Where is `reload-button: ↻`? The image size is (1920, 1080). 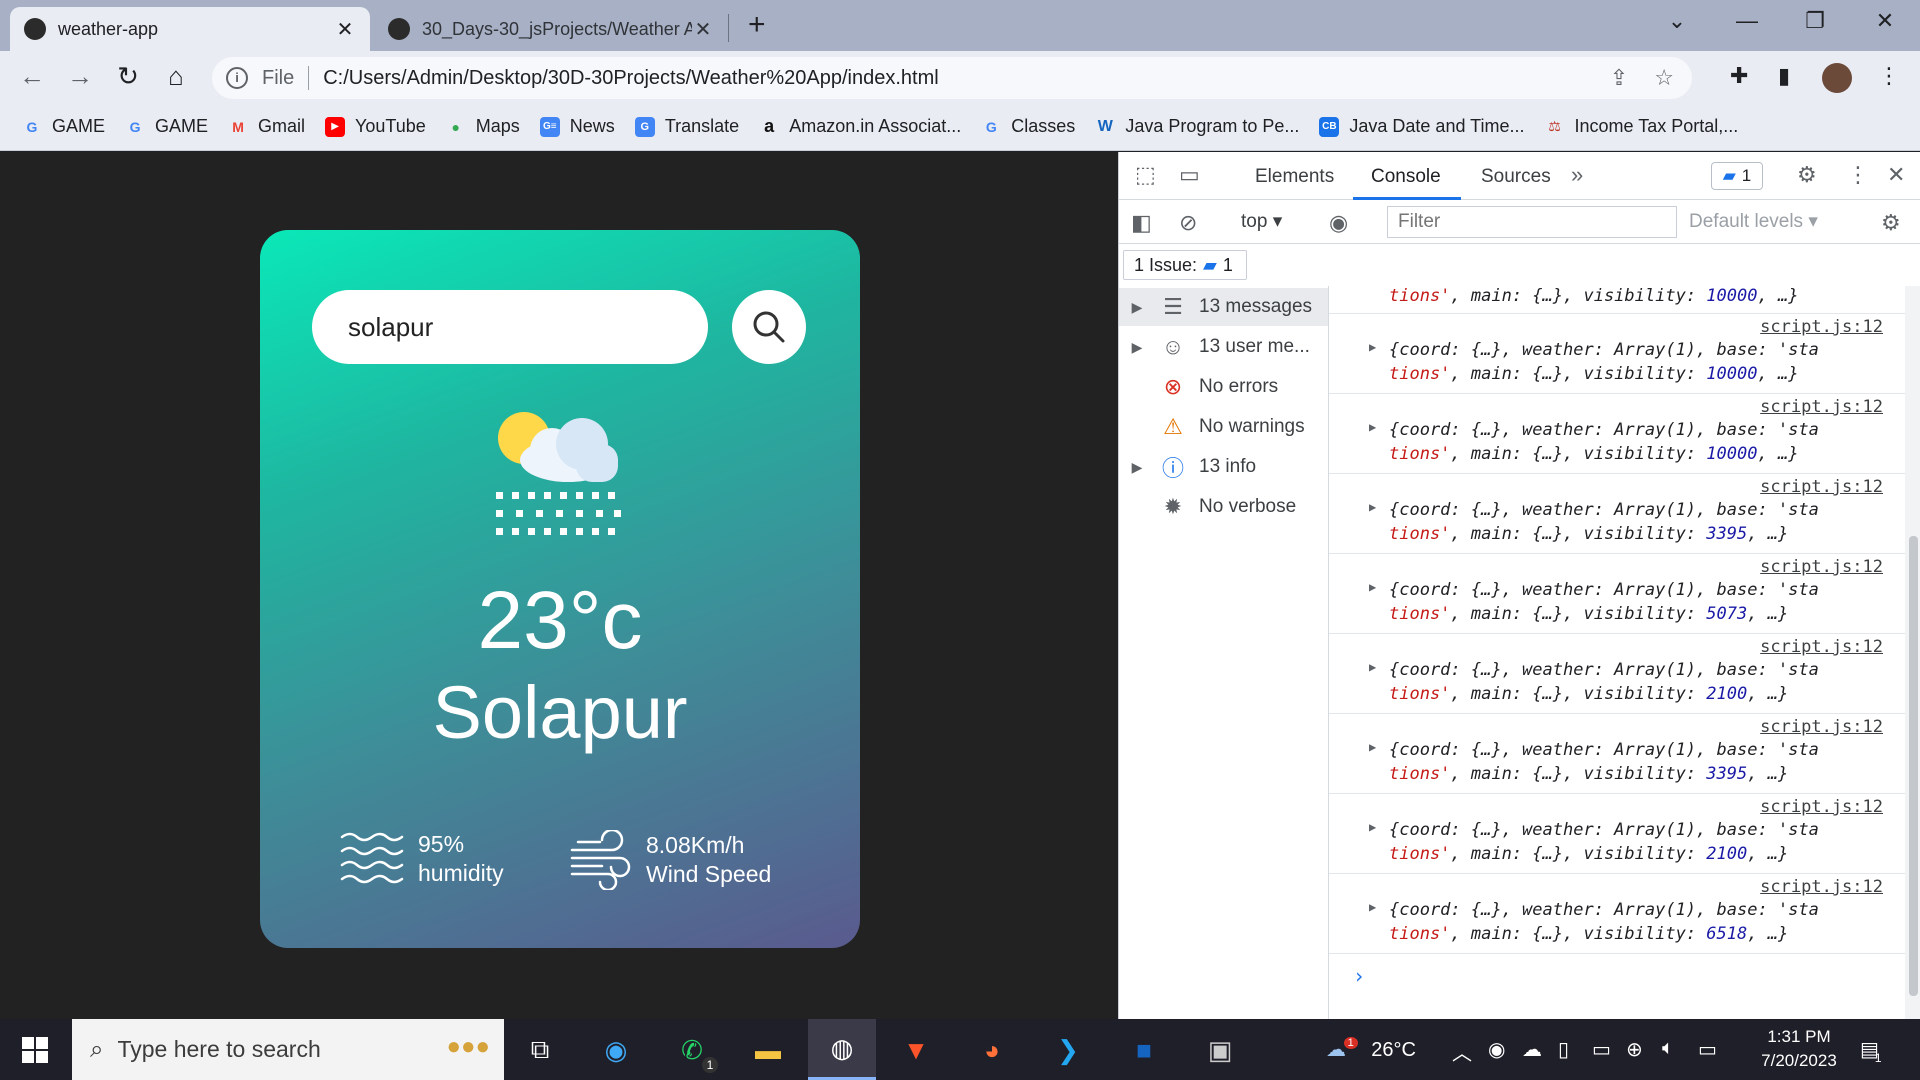 reload-button: ↻ is located at coordinates (128, 76).